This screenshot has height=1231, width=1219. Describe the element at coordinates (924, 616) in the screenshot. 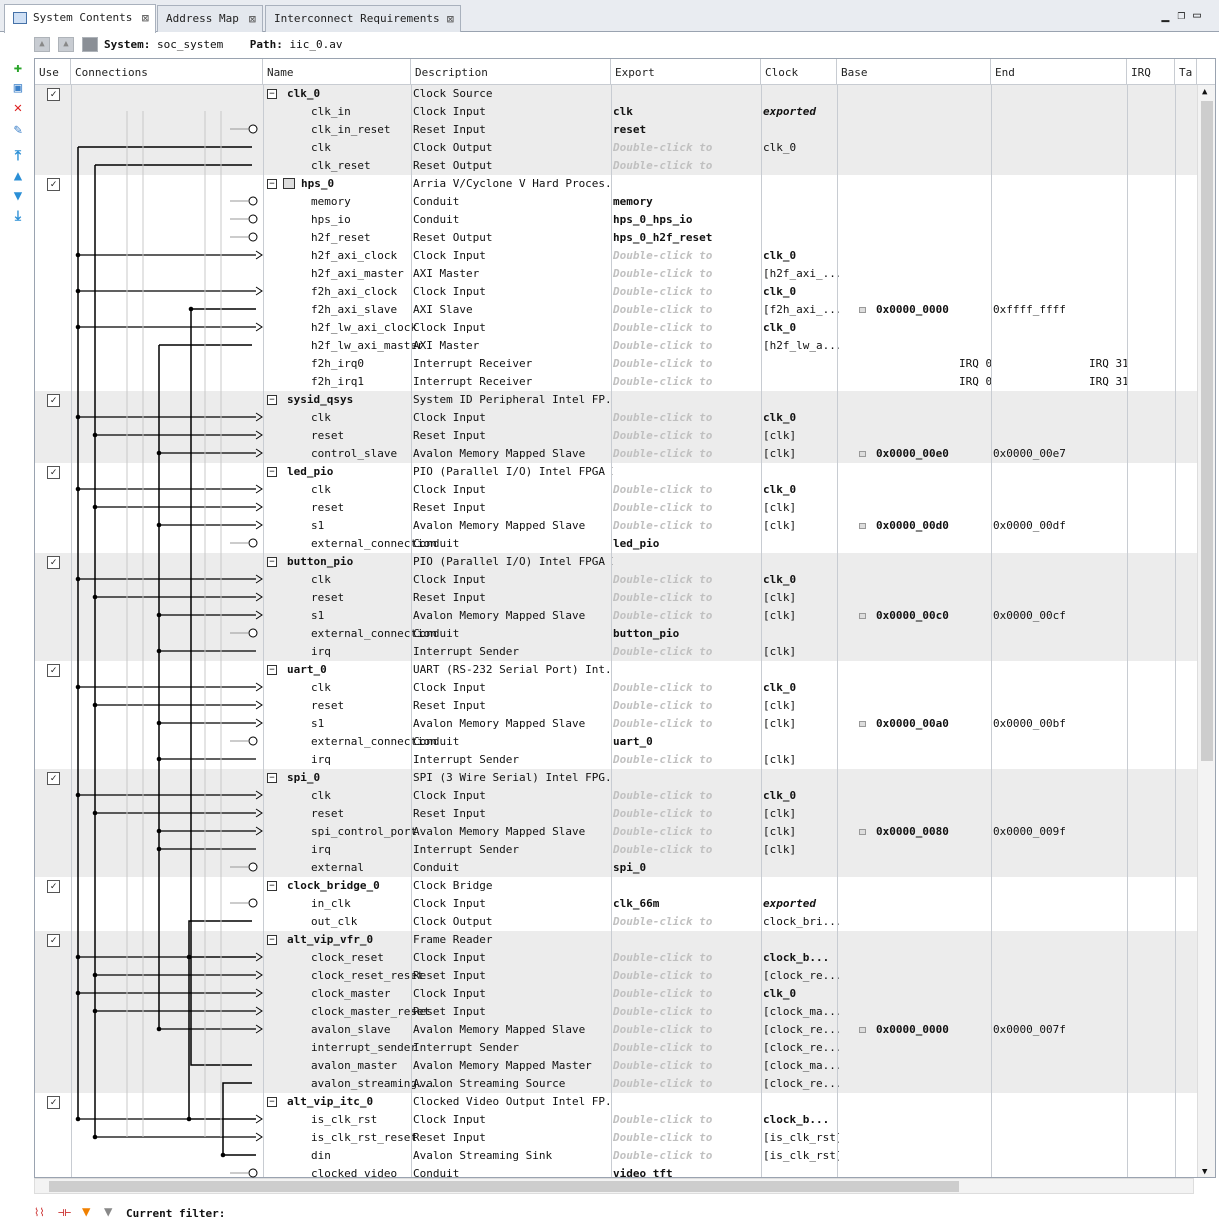

I see `base-address: 0x0000_00c0` at that location.